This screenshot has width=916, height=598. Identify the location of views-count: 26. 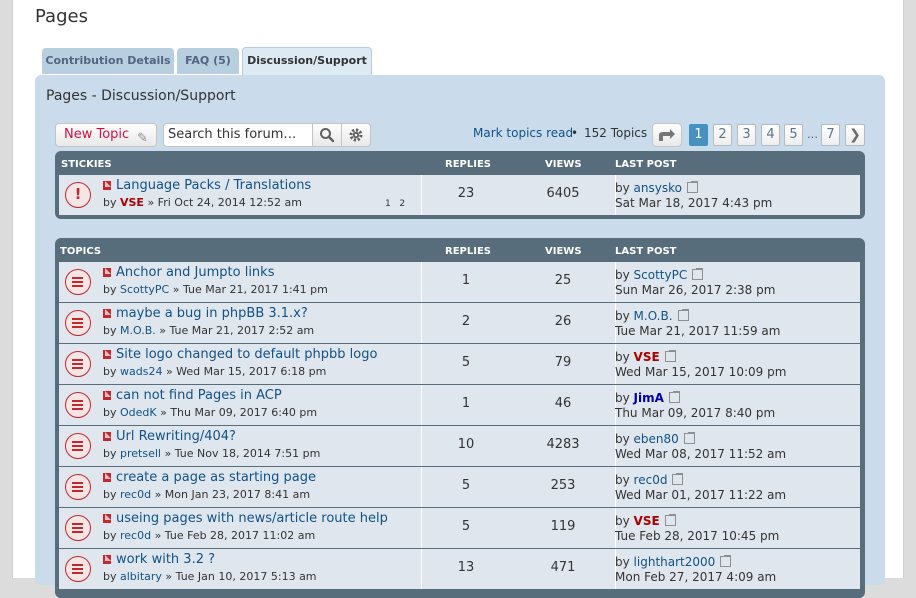
(563, 321).